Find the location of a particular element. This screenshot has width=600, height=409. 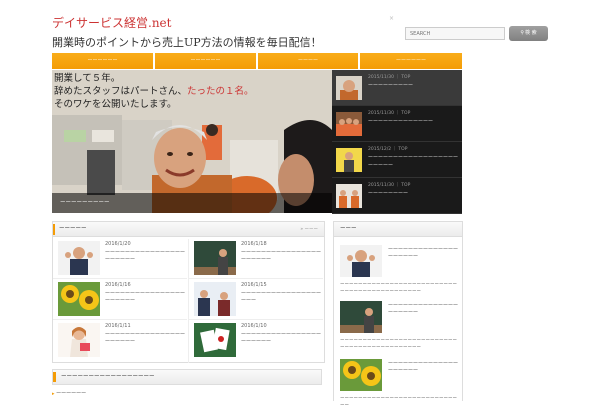

post-date: 2016/1/10 is located at coordinates (254, 326).